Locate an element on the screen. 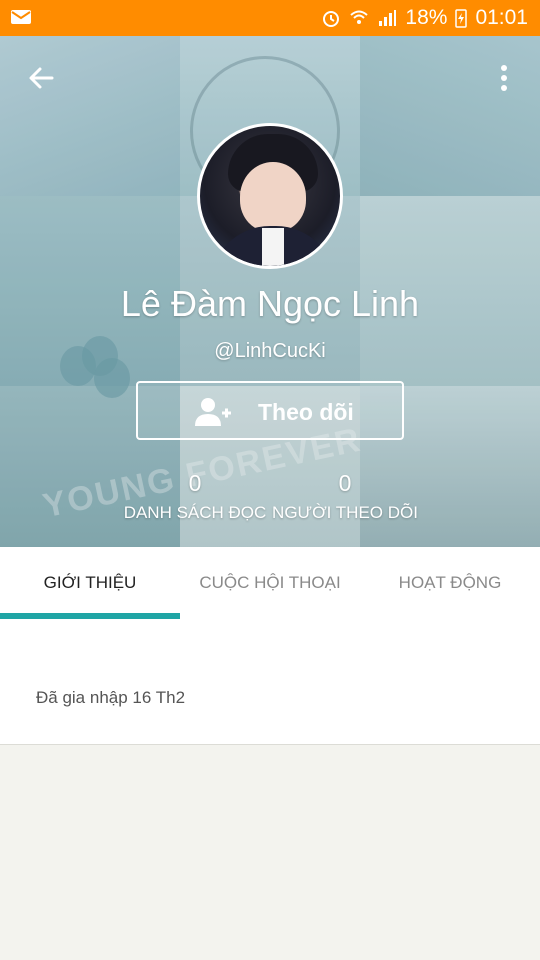 The width and height of the screenshot is (540, 960). tab-about: GIỚI THIỆU is located at coordinates (90, 583).